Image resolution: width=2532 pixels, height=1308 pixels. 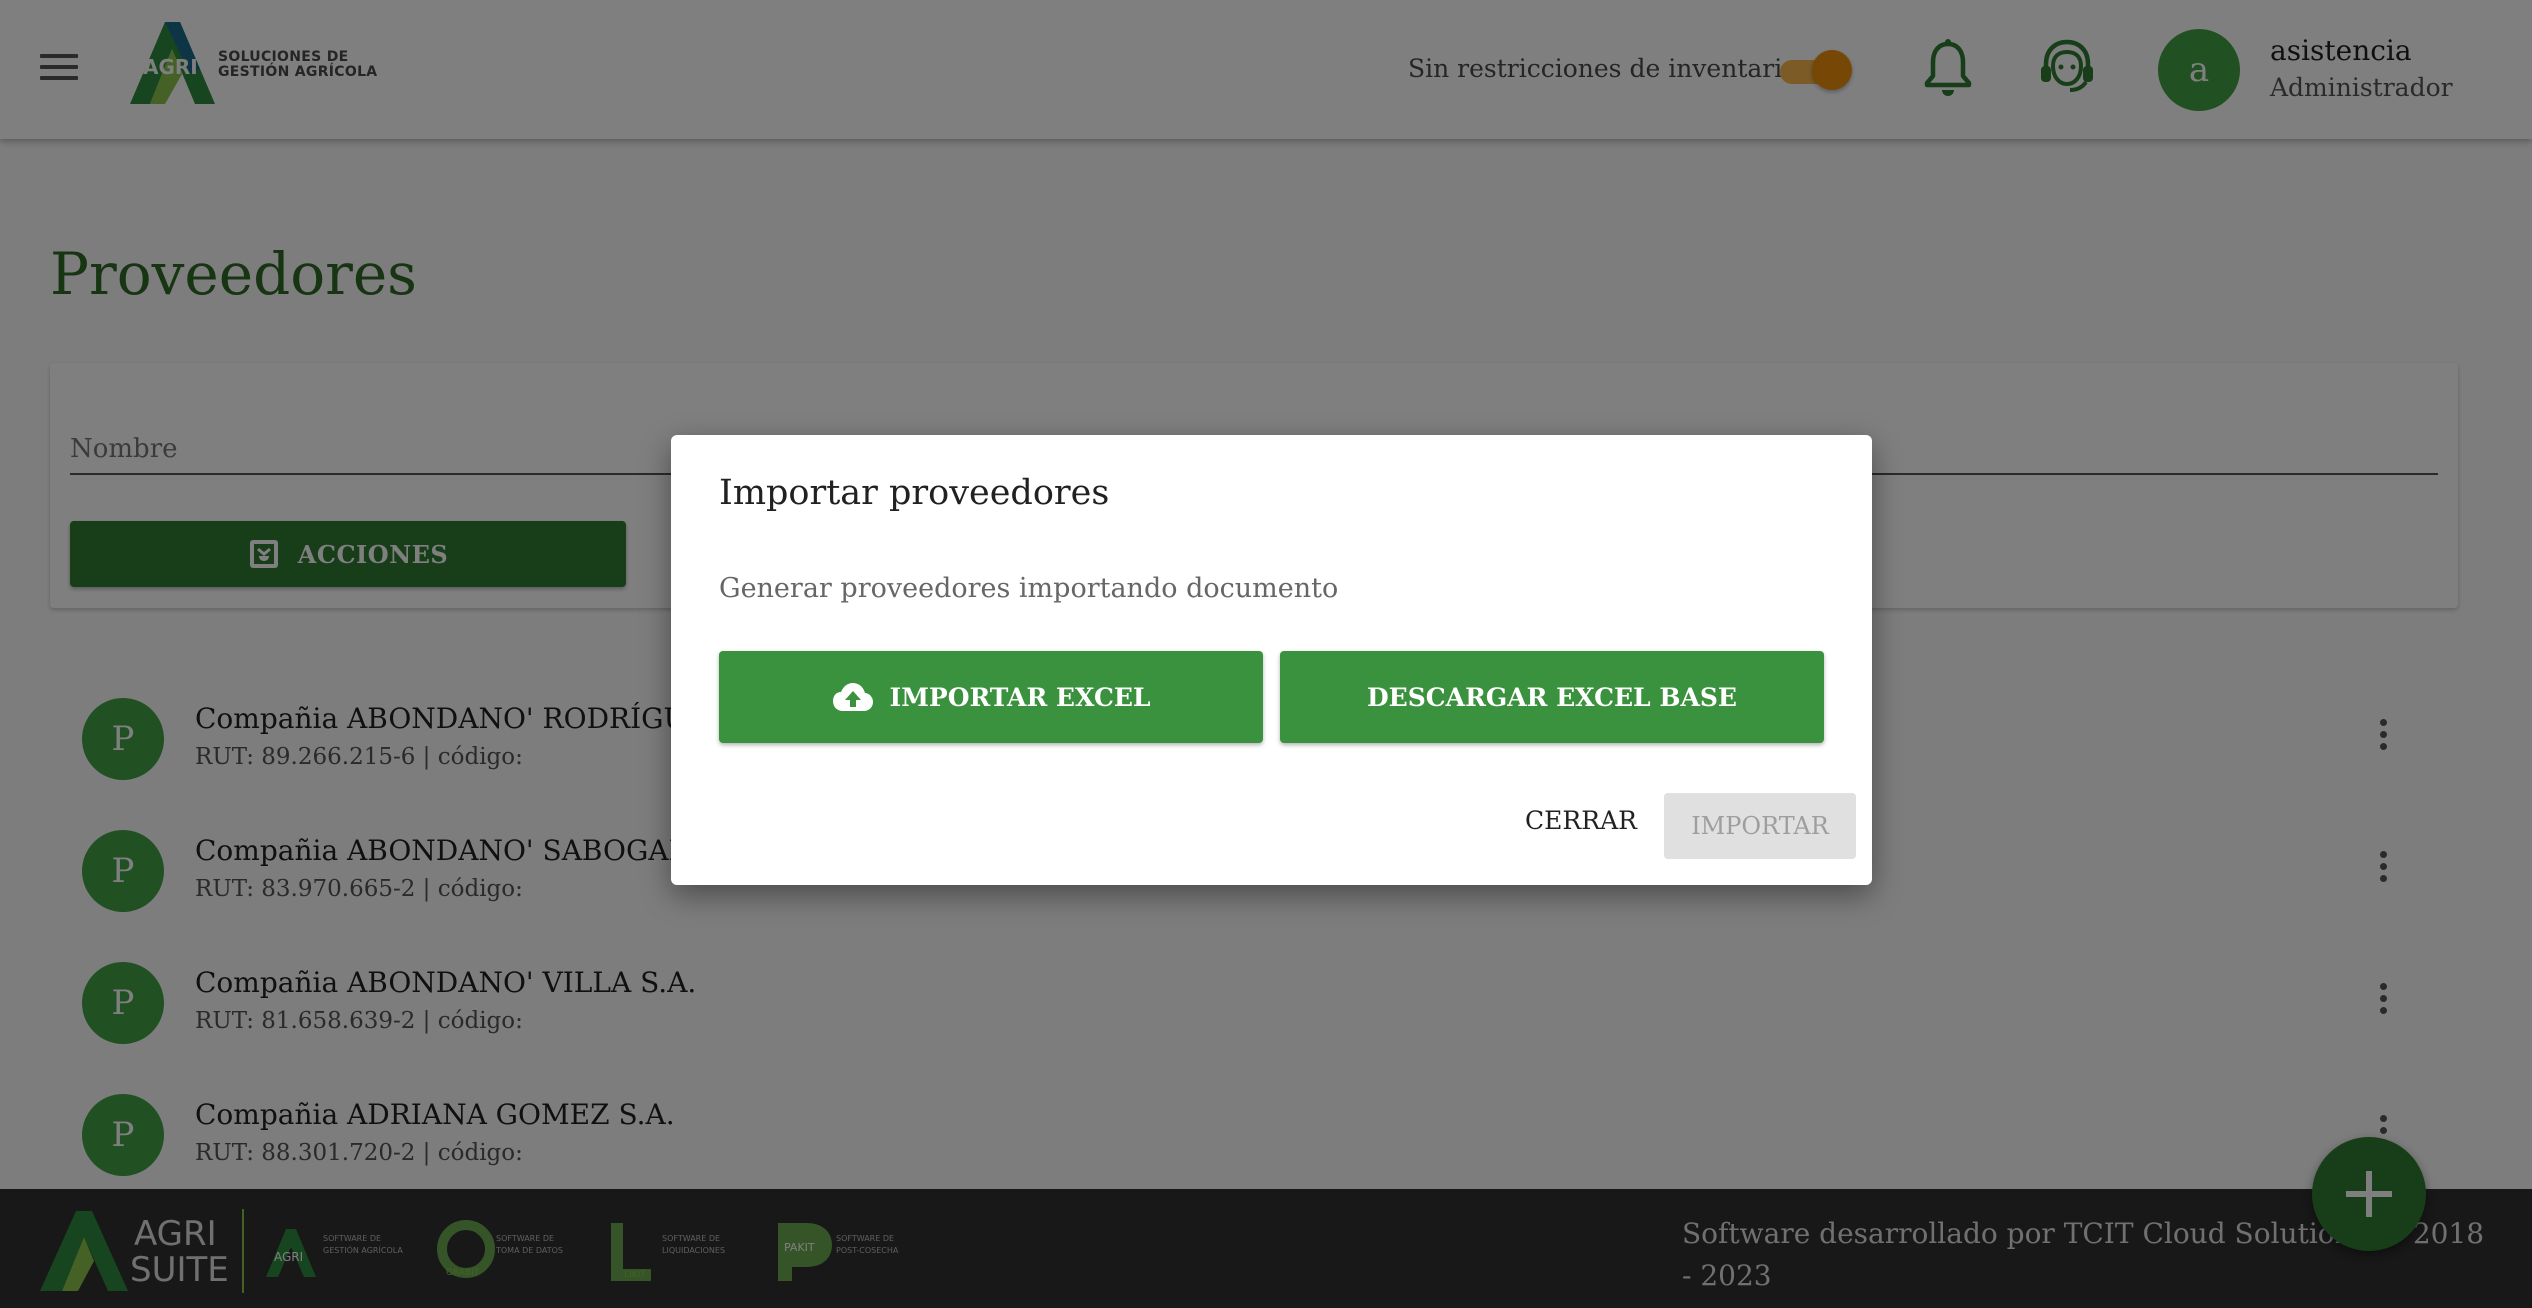 What do you see at coordinates (1760, 826) in the screenshot?
I see `import-button: IMPORTAR` at bounding box center [1760, 826].